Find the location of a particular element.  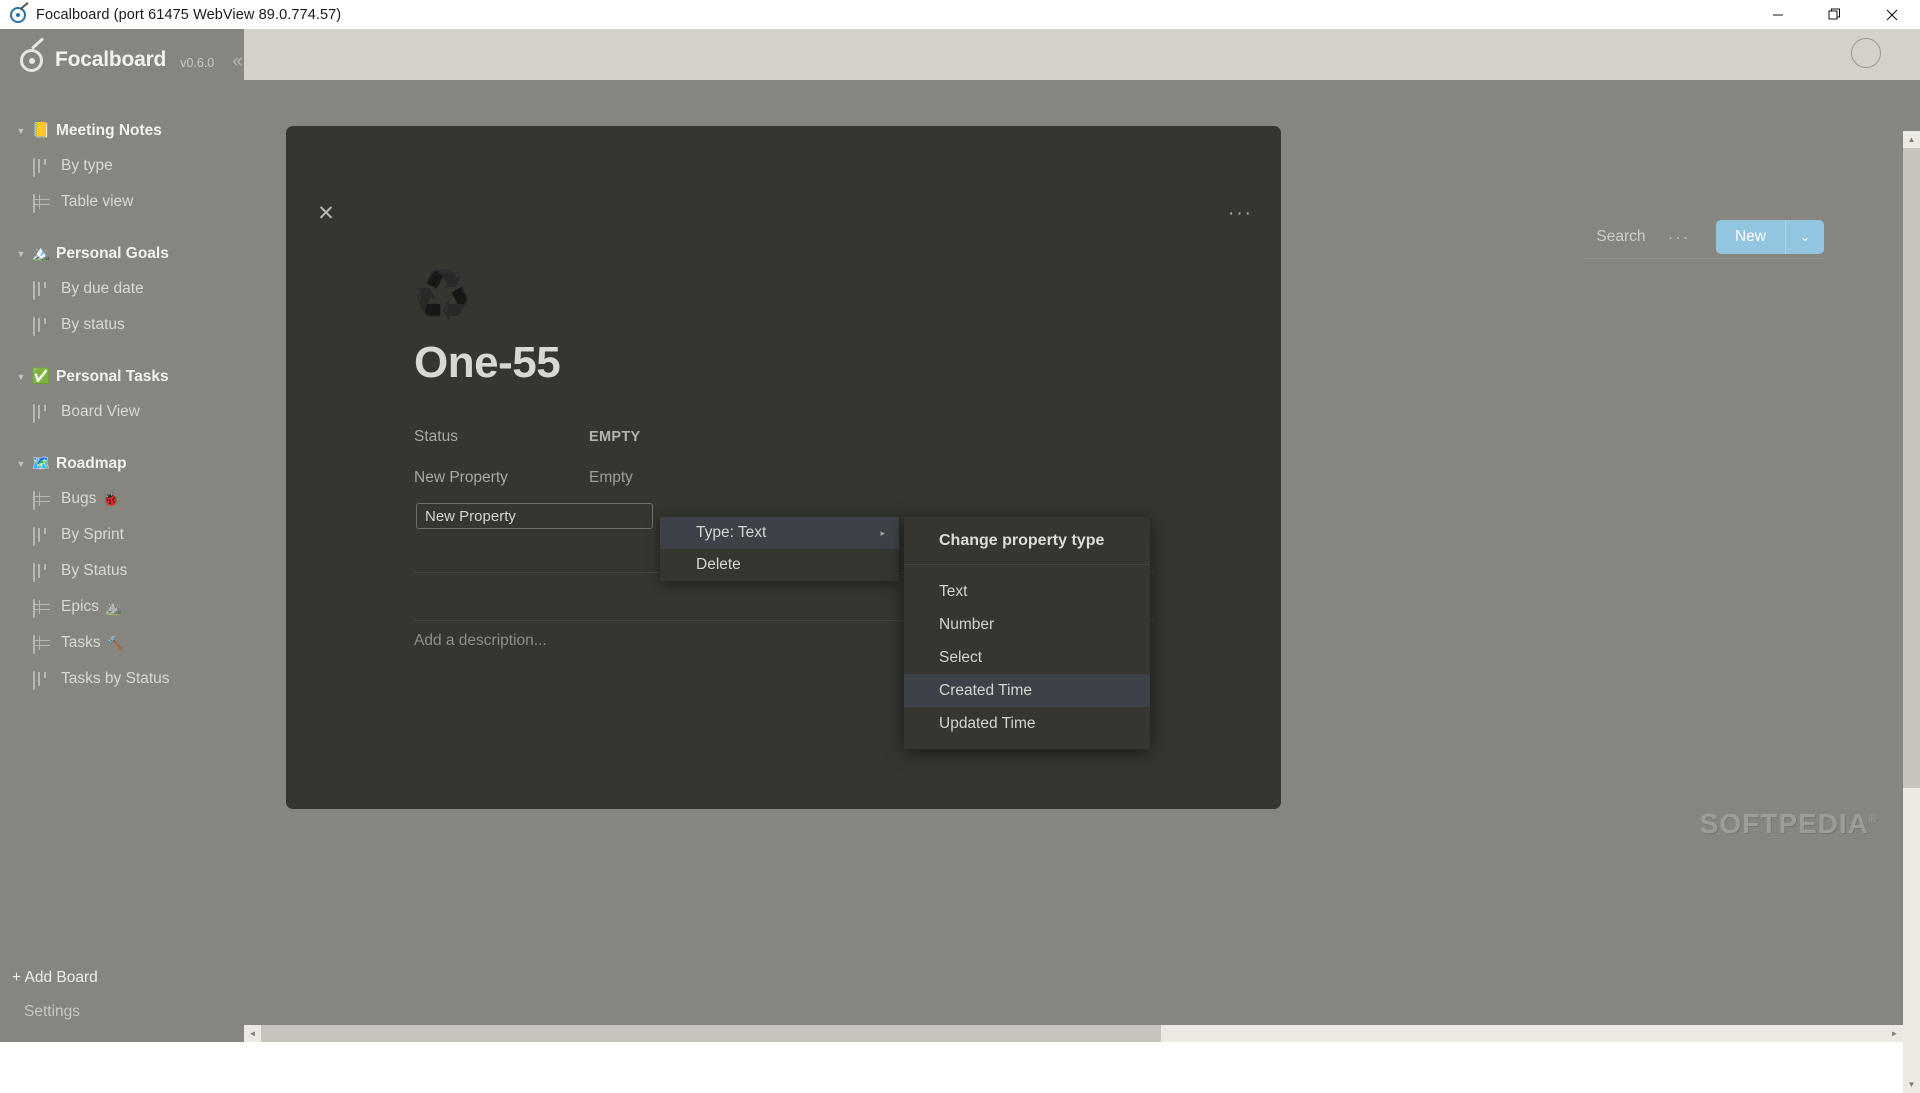

search-input: Search is located at coordinates (1620, 237).